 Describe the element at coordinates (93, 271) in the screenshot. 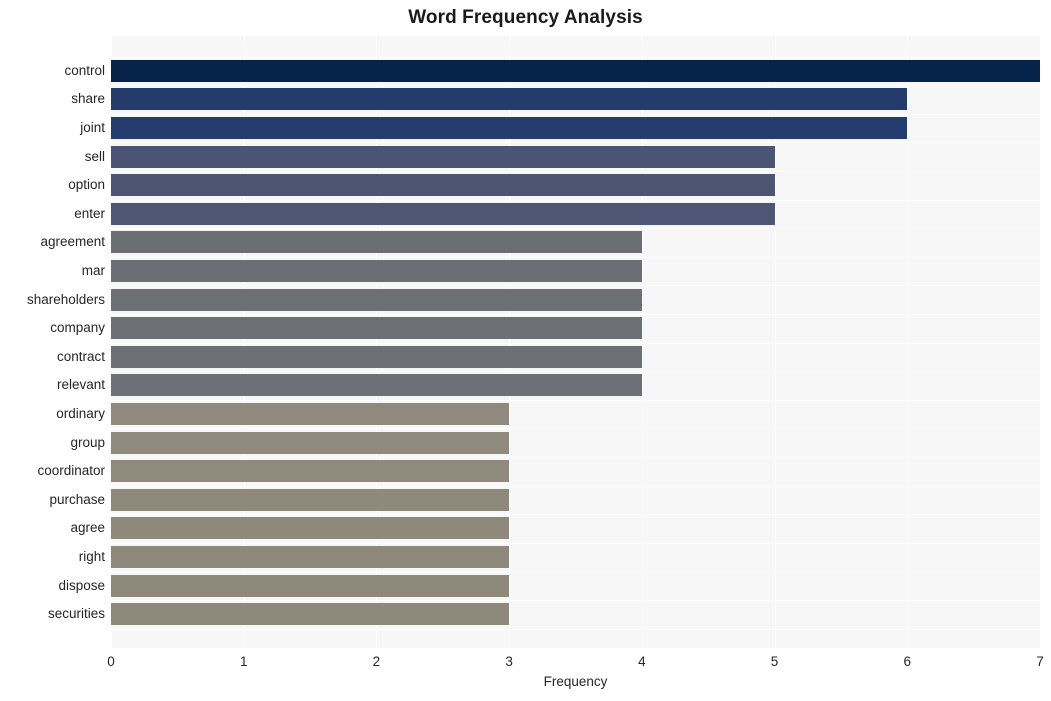

I see `y-axis-tick-label: mar` at that location.